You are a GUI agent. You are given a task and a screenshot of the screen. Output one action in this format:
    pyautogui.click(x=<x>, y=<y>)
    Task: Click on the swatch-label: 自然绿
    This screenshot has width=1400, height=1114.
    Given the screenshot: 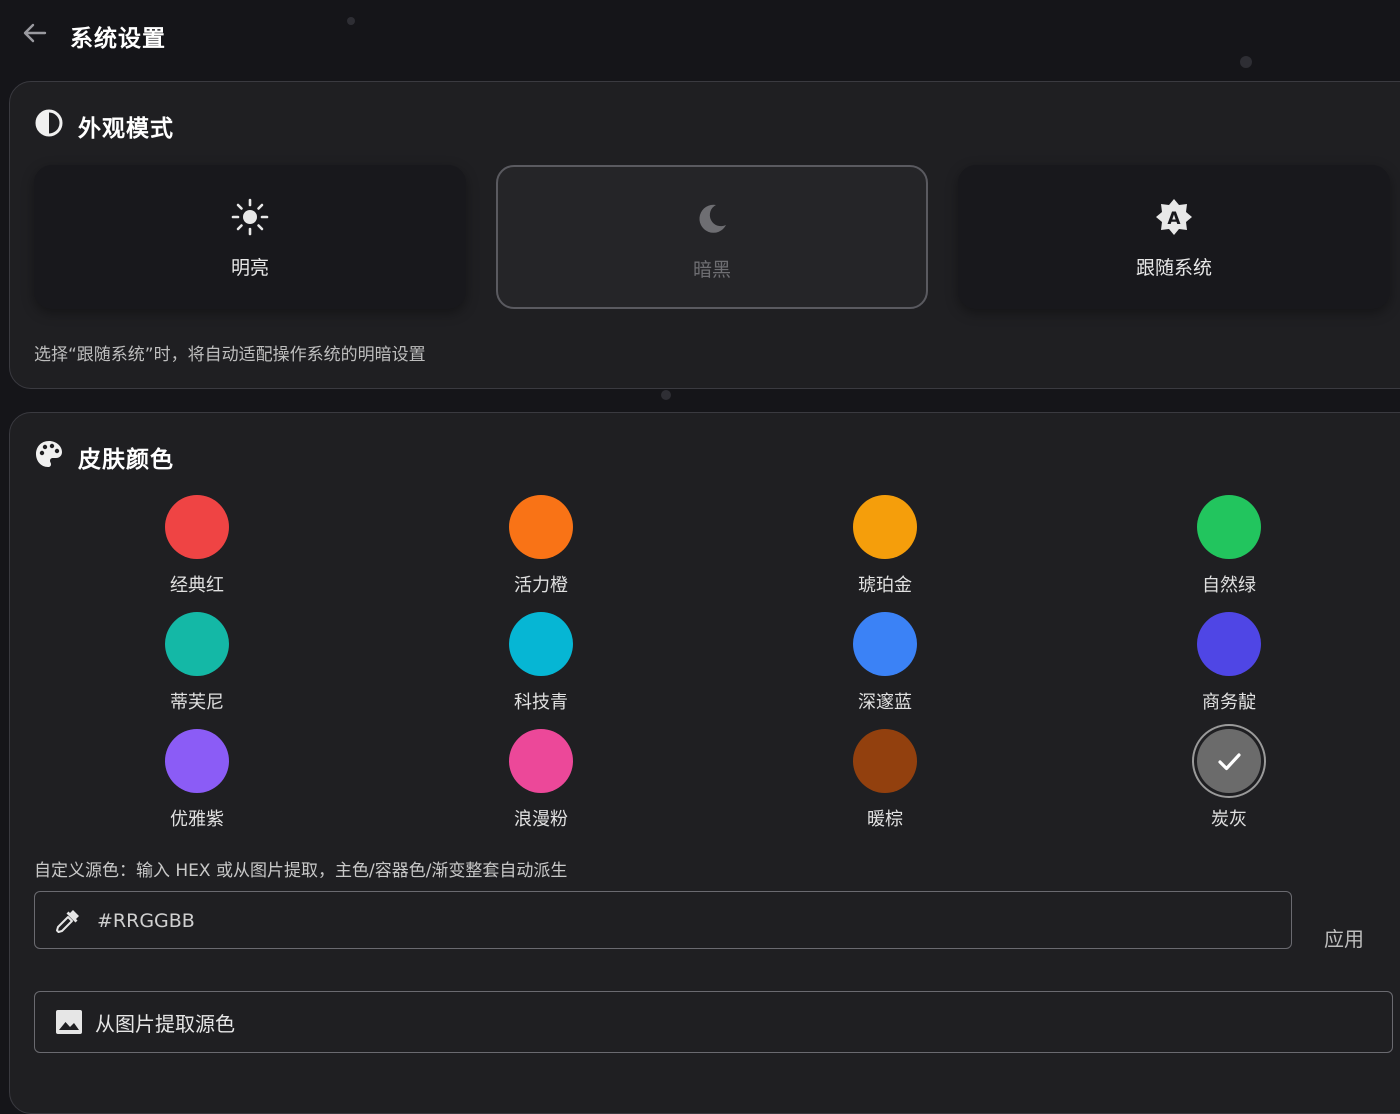 What is the action you would take?
    pyautogui.click(x=1229, y=585)
    